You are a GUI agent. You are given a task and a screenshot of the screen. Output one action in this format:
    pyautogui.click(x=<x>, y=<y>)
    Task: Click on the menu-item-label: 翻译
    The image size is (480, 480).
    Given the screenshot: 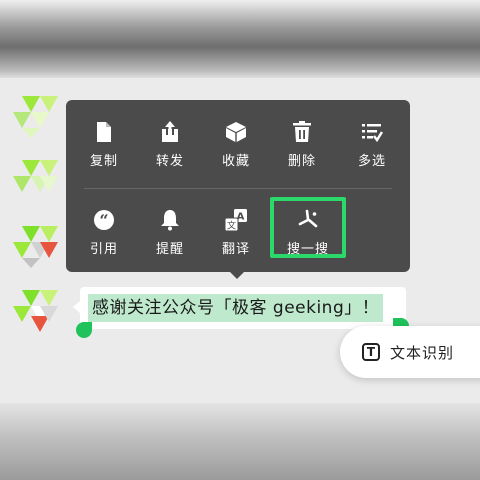 What is the action you would take?
    pyautogui.click(x=235, y=249)
    